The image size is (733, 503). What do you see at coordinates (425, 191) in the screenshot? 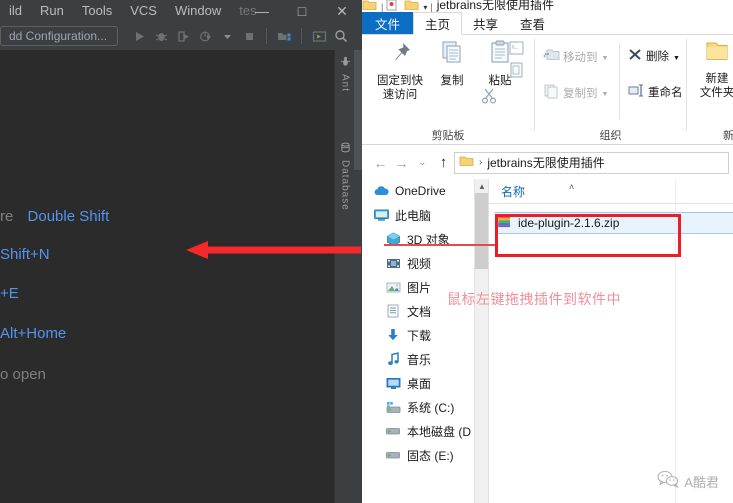
I see `sidebar-item-onedrive: OneDrive` at bounding box center [425, 191].